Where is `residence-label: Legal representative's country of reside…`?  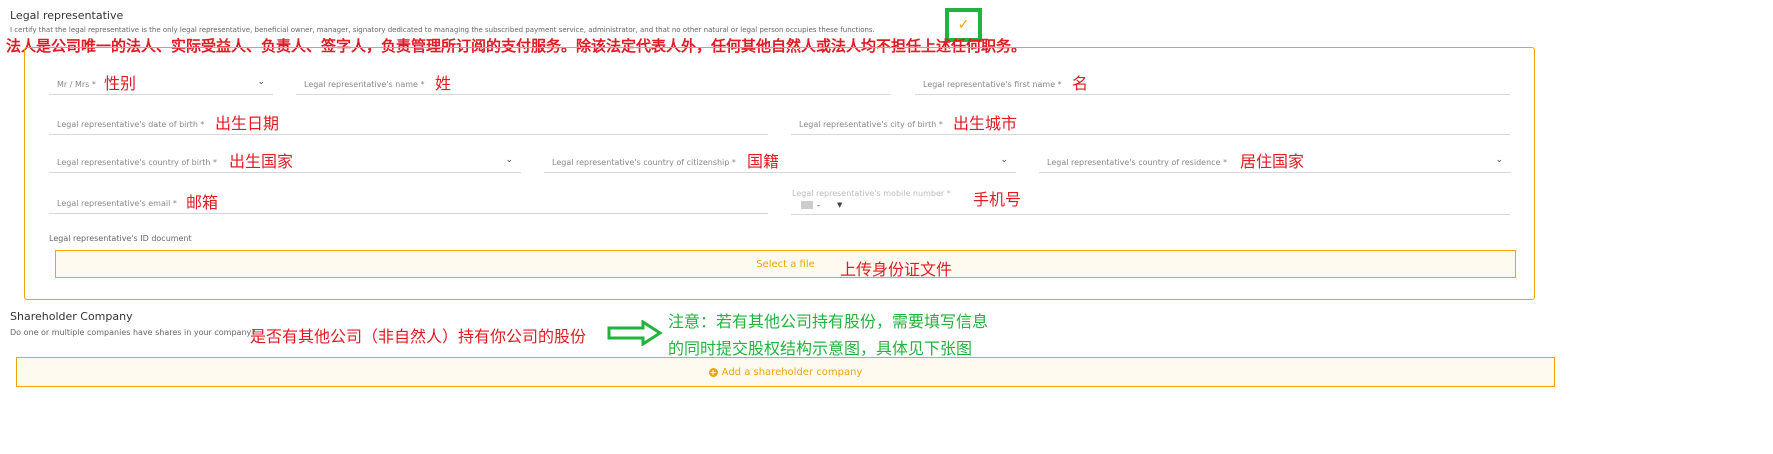 residence-label: Legal representative's country of reside… is located at coordinates (1137, 162).